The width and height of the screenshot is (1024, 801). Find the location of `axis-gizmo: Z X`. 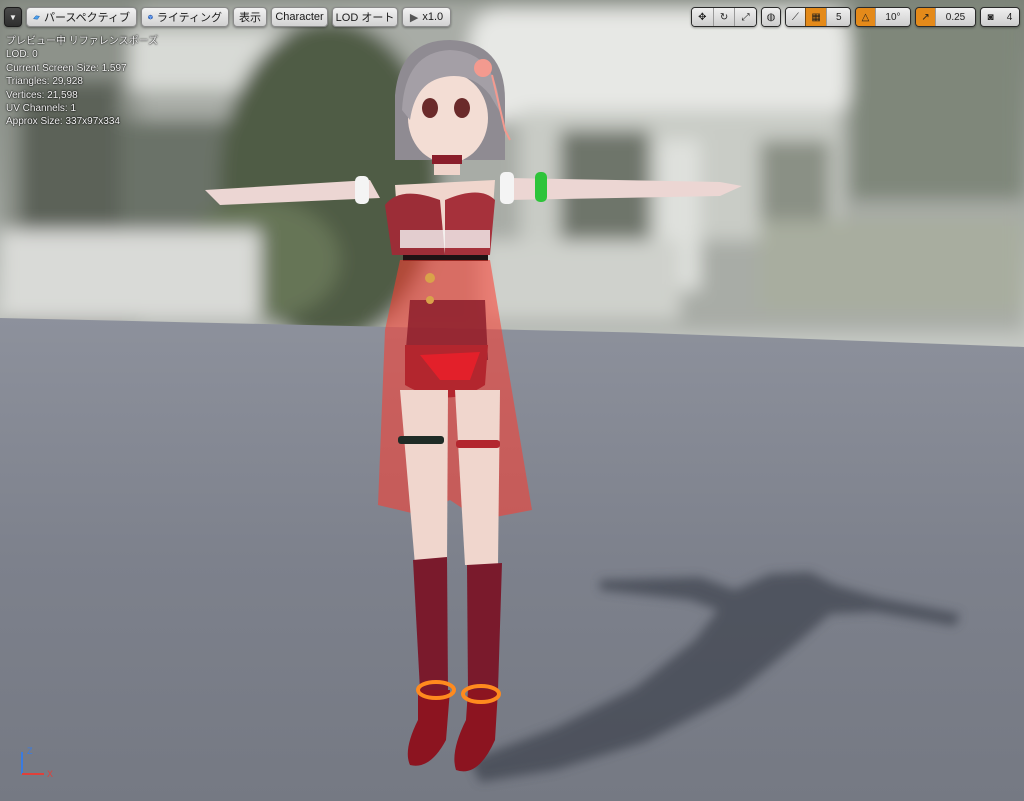

axis-gizmo: Z X is located at coordinates (37, 762).